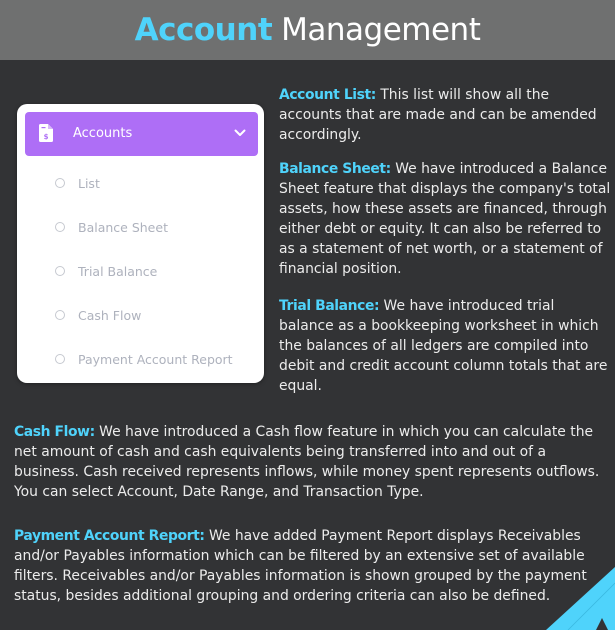 This screenshot has width=615, height=630. I want to click on corner-decoration-icon, so click(580, 598).